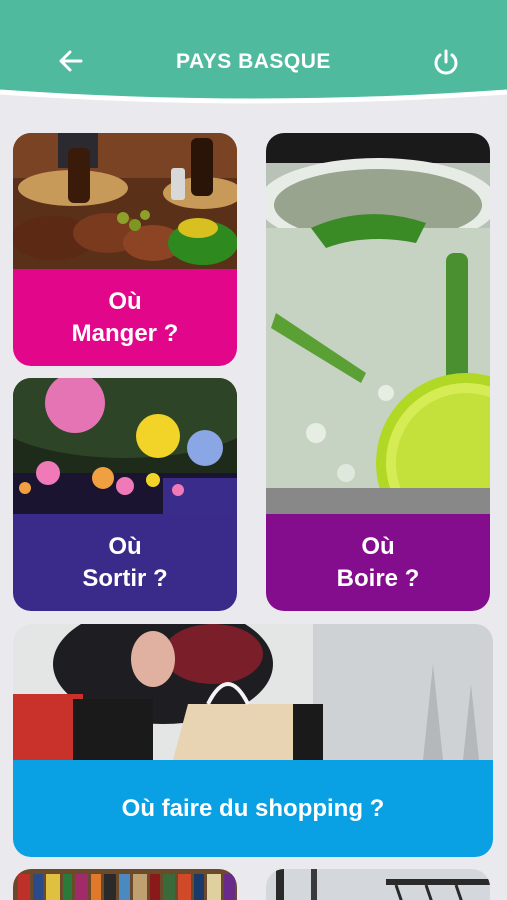  Describe the element at coordinates (125, 201) in the screenshot. I see `food-photo` at that location.